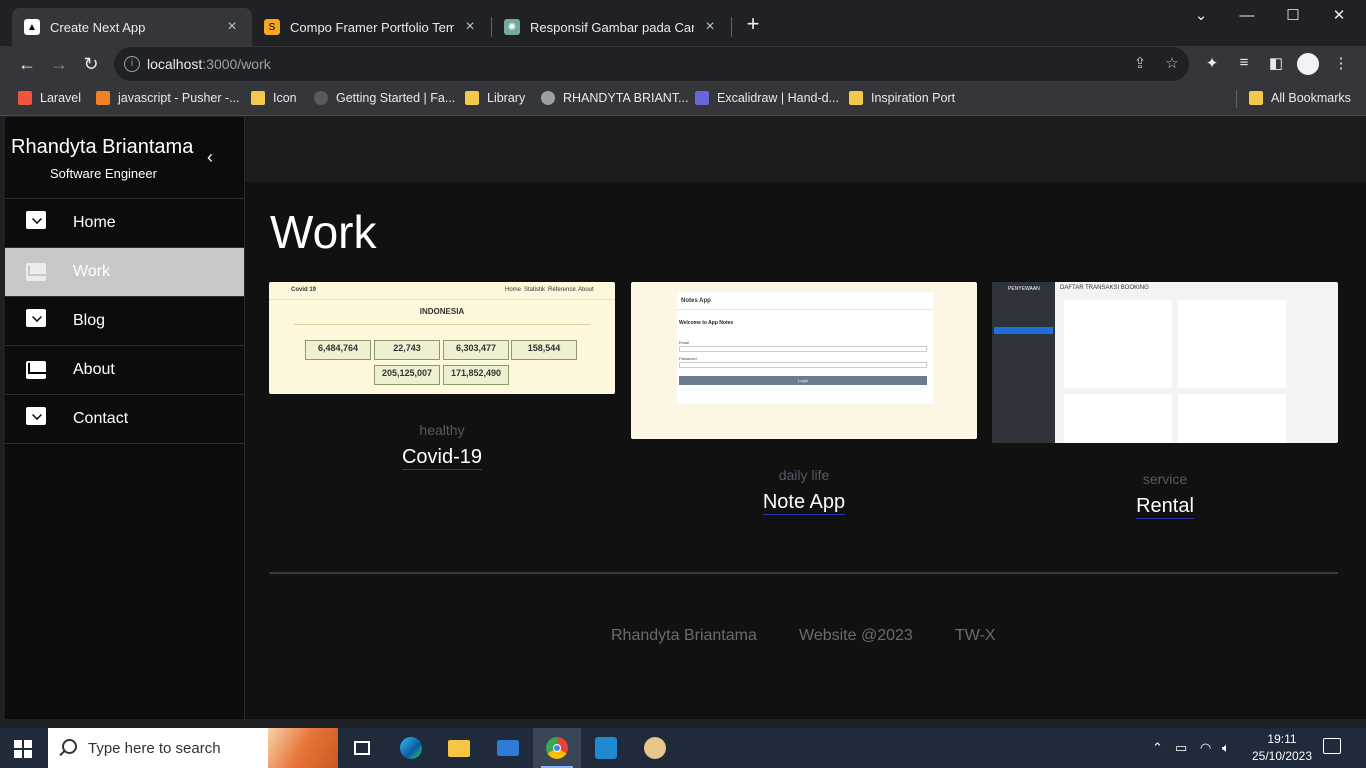 The image size is (1366, 768). Describe the element at coordinates (1201, 16) in the screenshot. I see `tab-search-chevron-icon: ⌄` at that location.